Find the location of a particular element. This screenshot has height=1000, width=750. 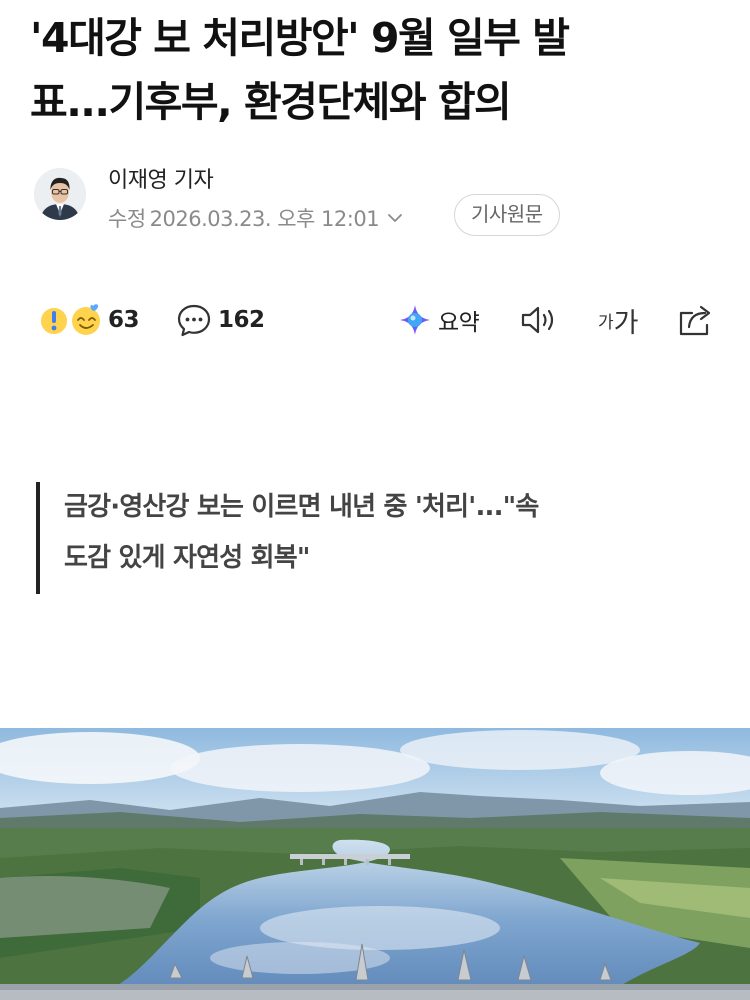

share-button is located at coordinates (696, 320).